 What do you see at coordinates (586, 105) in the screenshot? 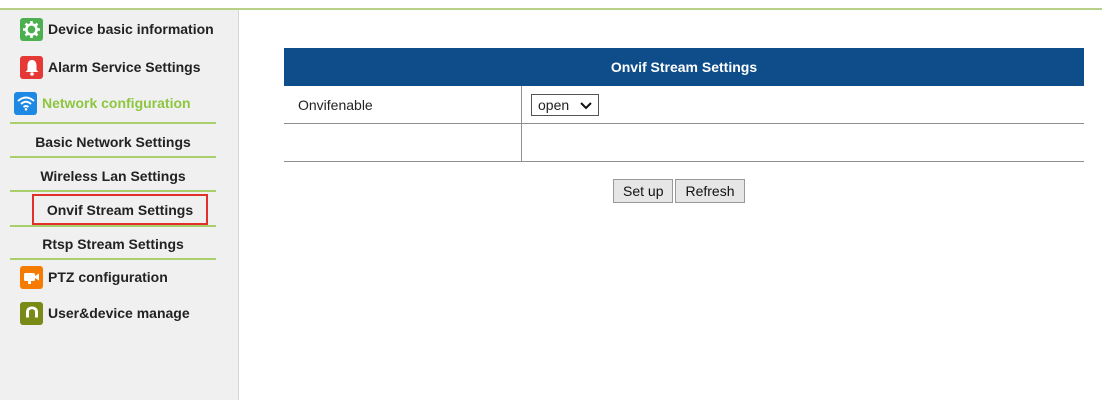
I see `chevron-down-icon` at bounding box center [586, 105].